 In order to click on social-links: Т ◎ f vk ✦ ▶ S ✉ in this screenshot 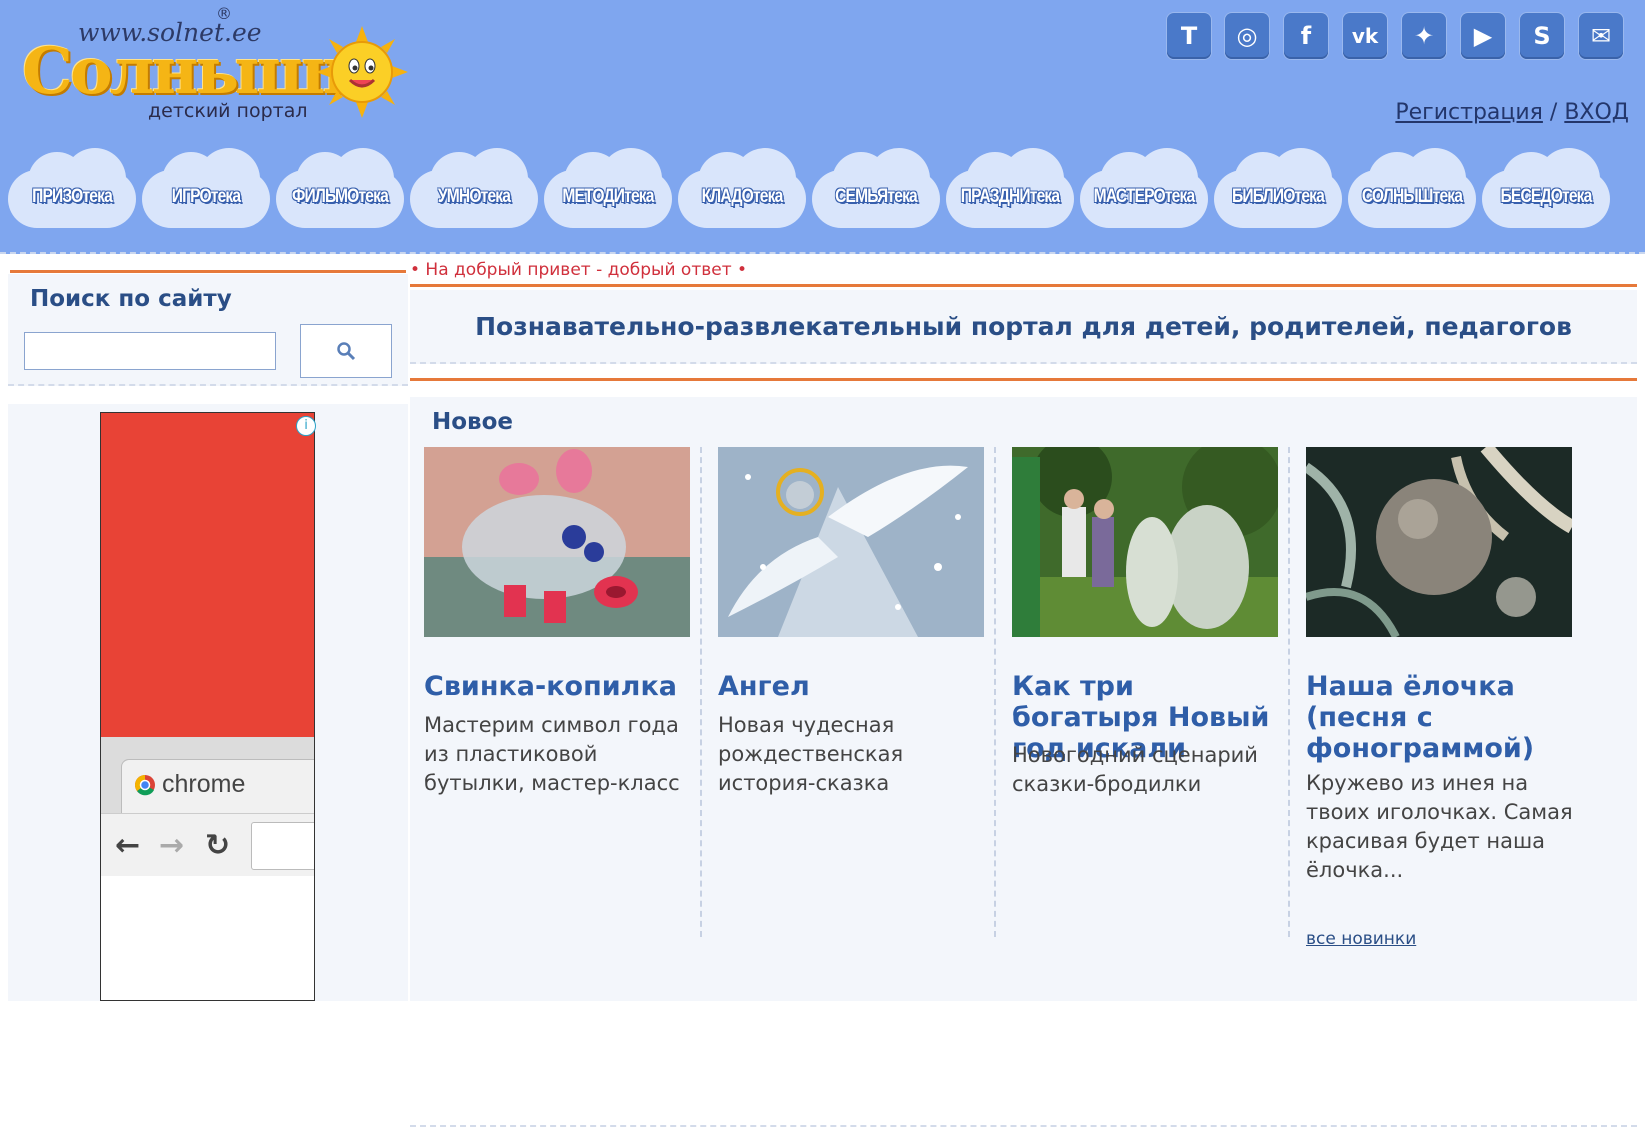, I will do `click(1402, 38)`.